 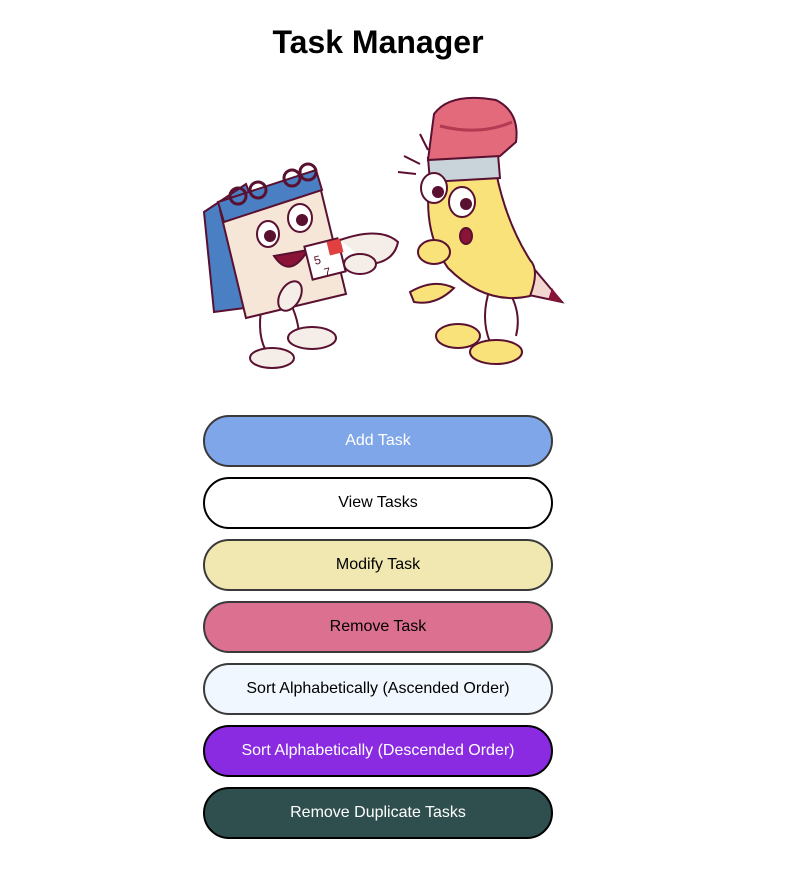 I want to click on calendar-mascot: 5 7, so click(x=301, y=265).